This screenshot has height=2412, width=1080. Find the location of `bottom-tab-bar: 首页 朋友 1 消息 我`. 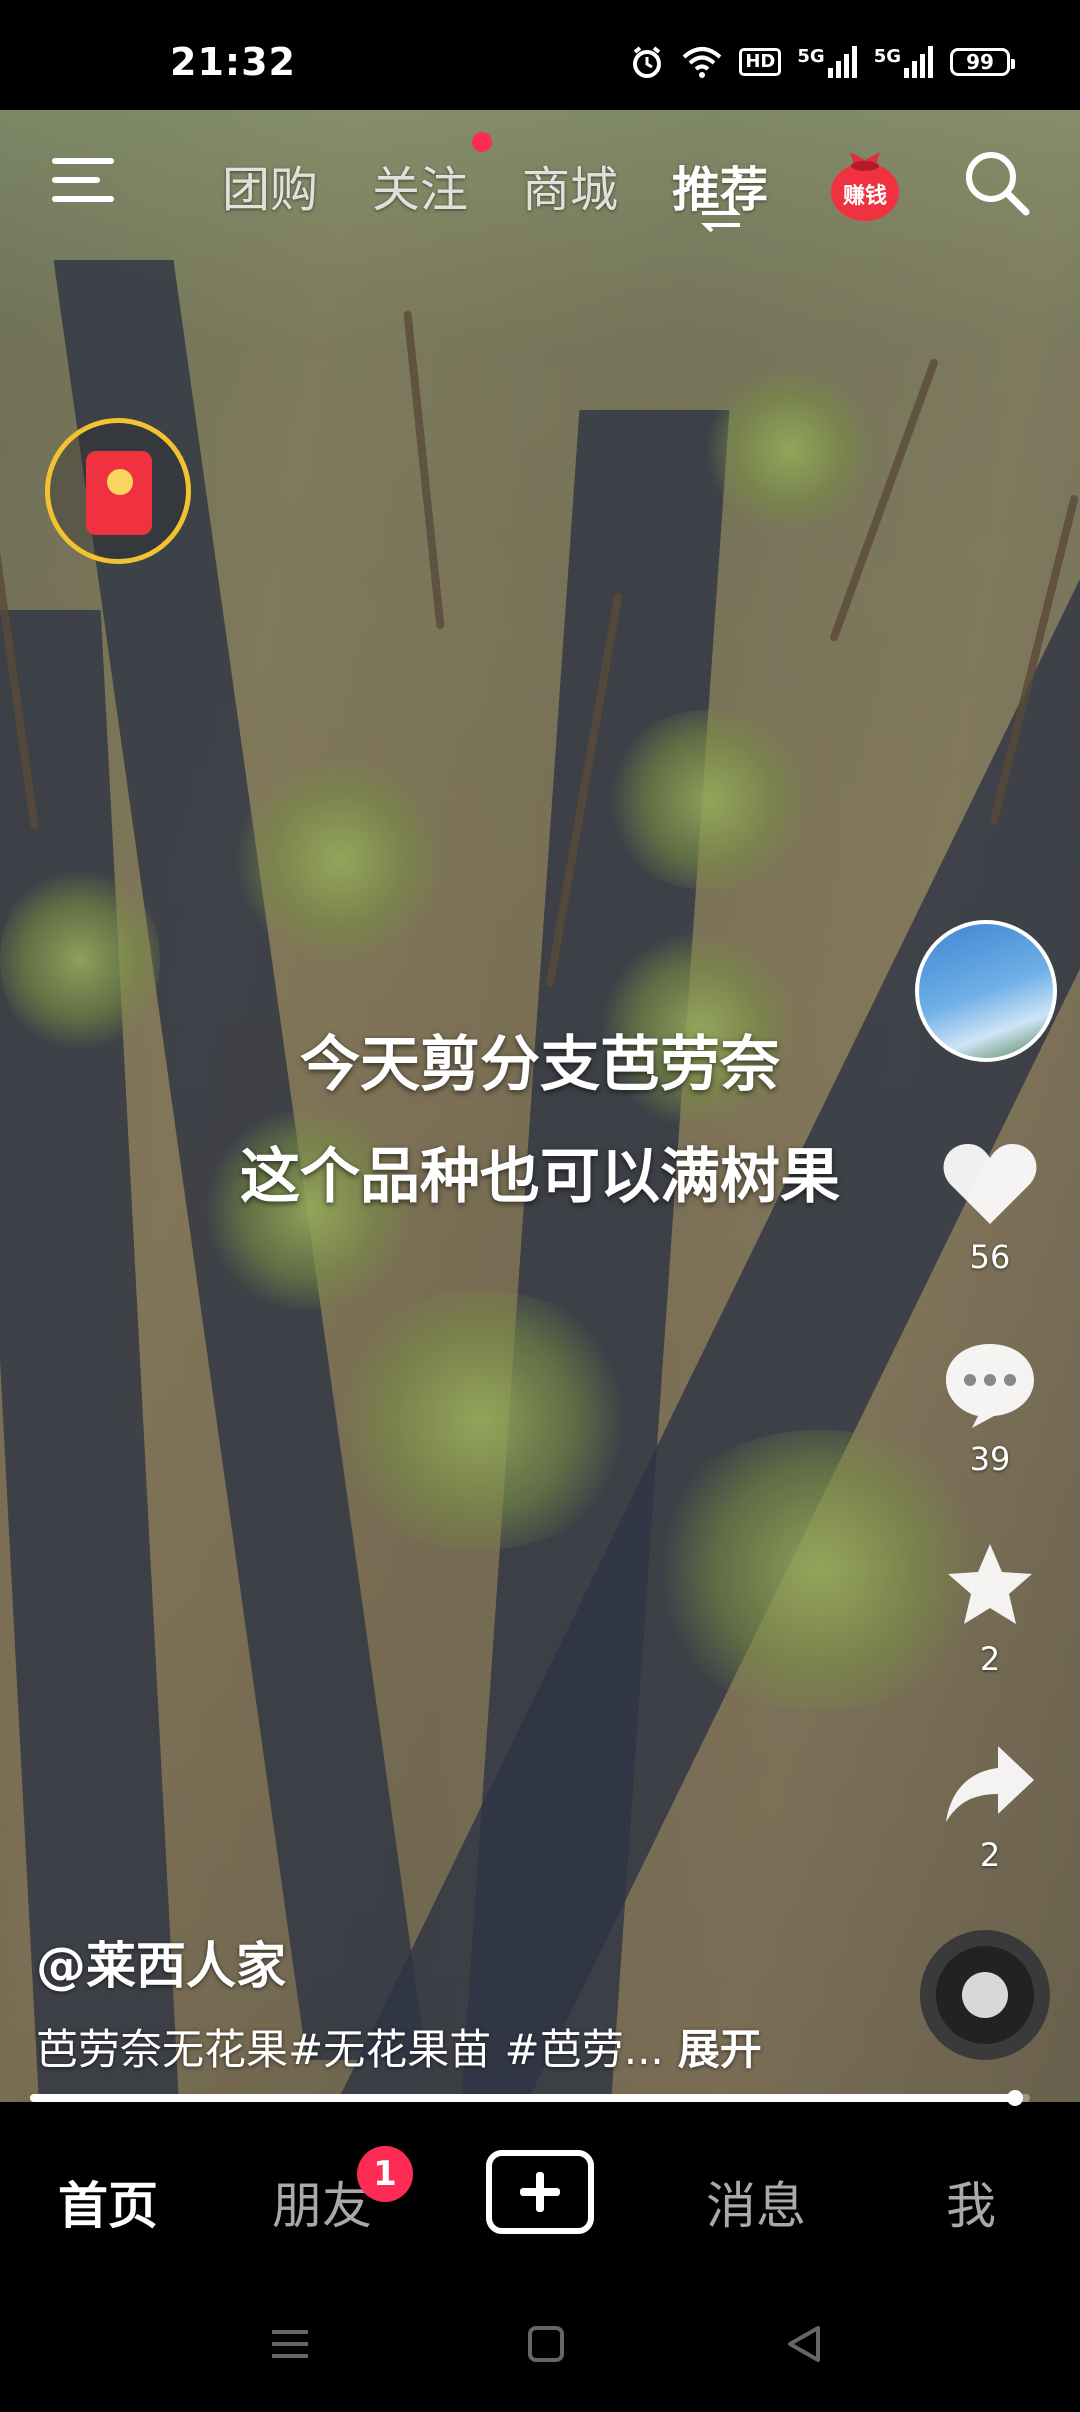

bottom-tab-bar: 首页 朋友 1 消息 我 is located at coordinates (540, 2196).